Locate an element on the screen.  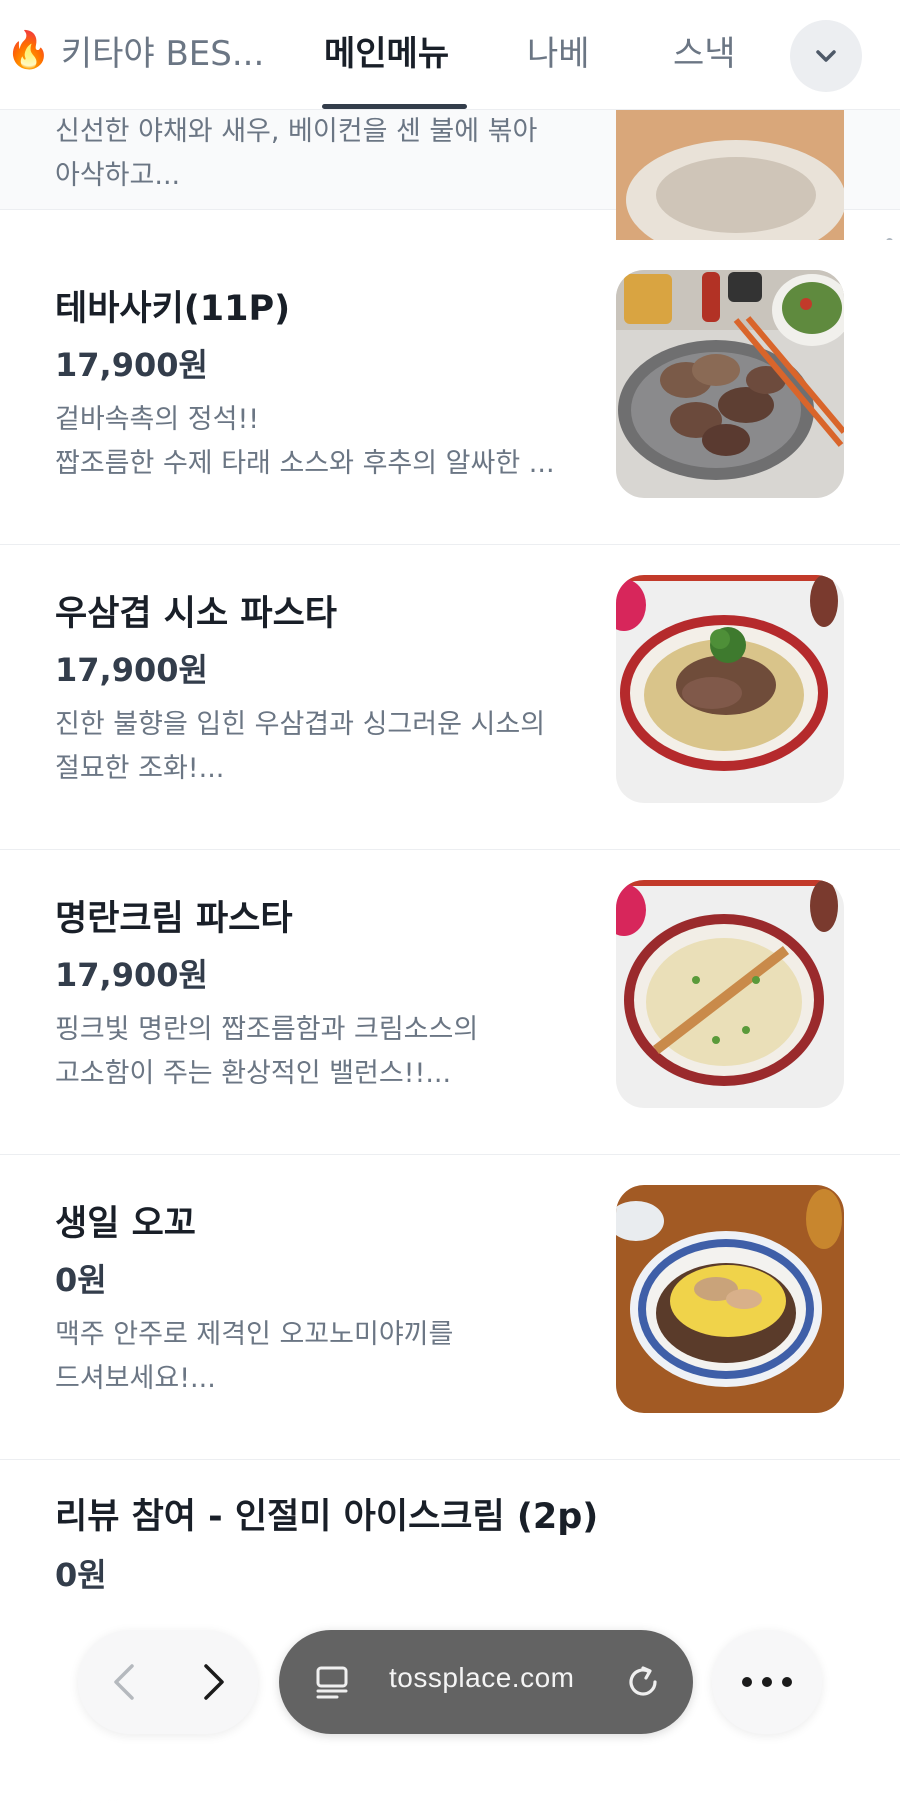
desc-line: 신선한 야채와 새우, 베이컨을 센 불에 볶아 is located at coordinates (296, 131).